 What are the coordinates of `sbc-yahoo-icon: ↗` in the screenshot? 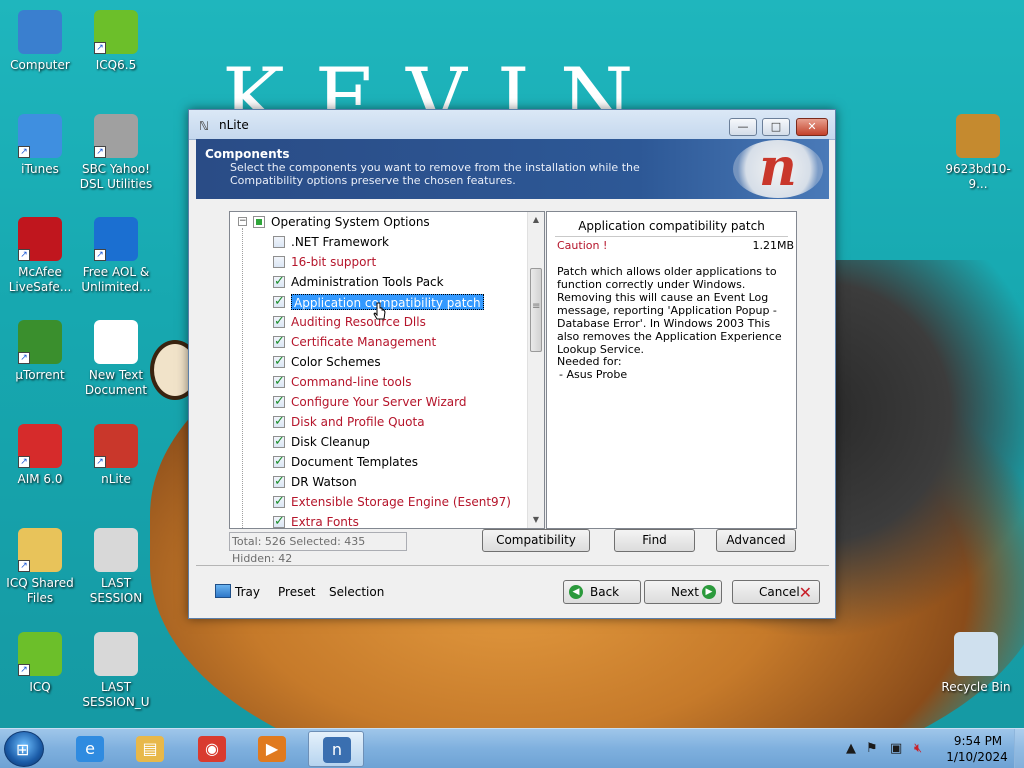 It's located at (116, 136).